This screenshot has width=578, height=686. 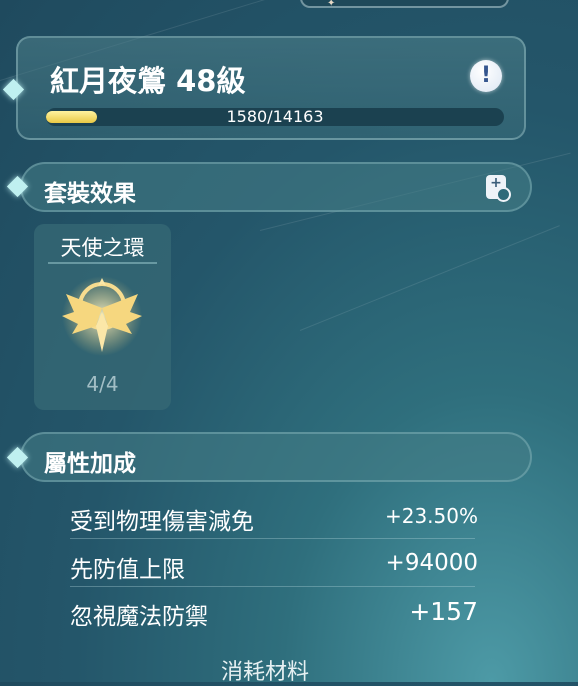 I want to click on stat-row: 忽視魔法防禦 +157, so click(x=274, y=611).